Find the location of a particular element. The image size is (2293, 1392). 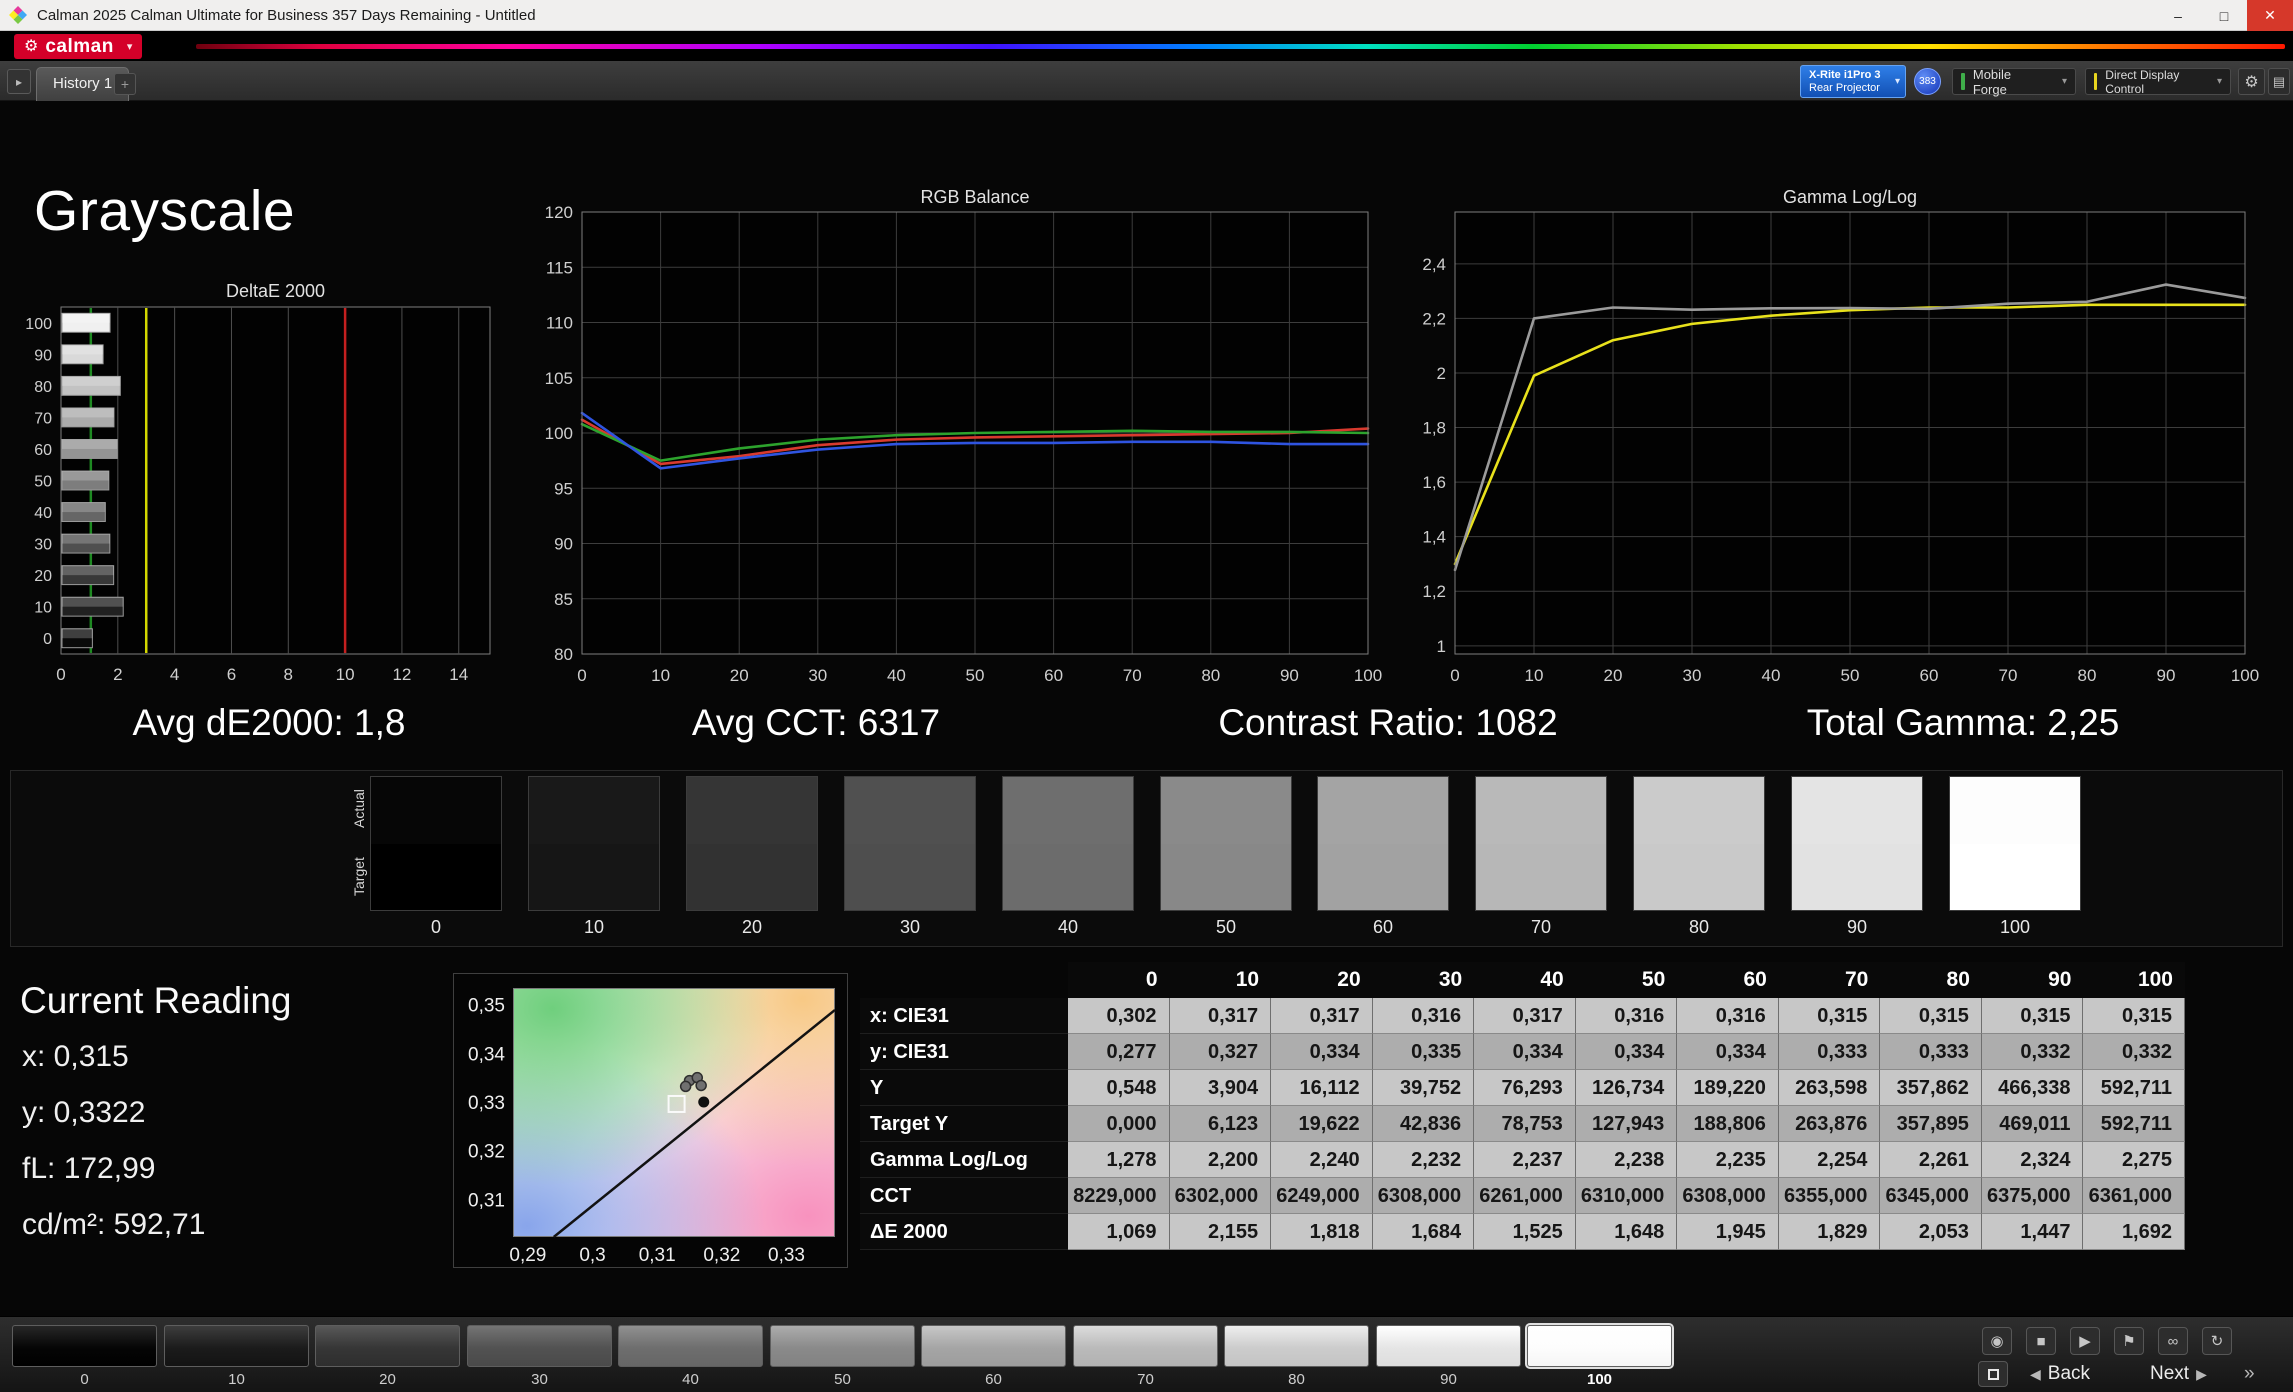

svg-text: 0,3 is located at coordinates (592, 1255).